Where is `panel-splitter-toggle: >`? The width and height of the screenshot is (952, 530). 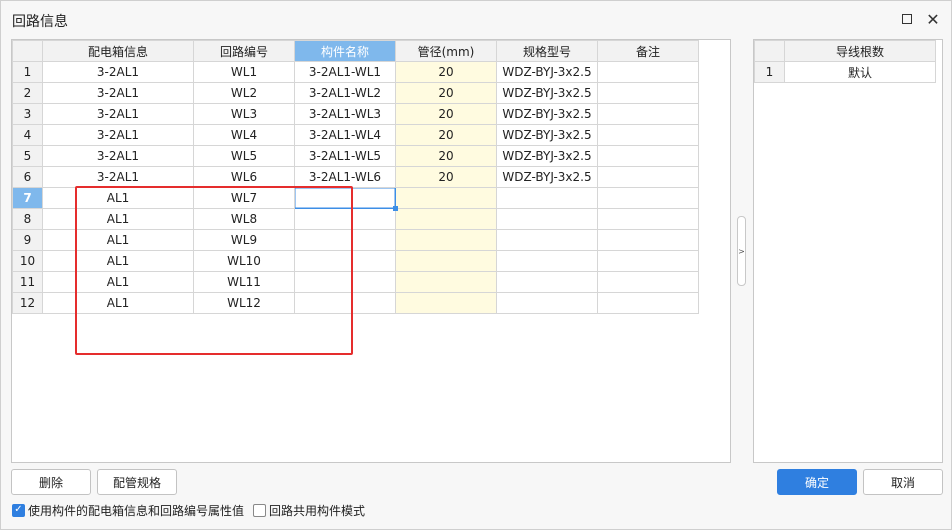
panel-splitter-toggle: > is located at coordinates (741, 251).